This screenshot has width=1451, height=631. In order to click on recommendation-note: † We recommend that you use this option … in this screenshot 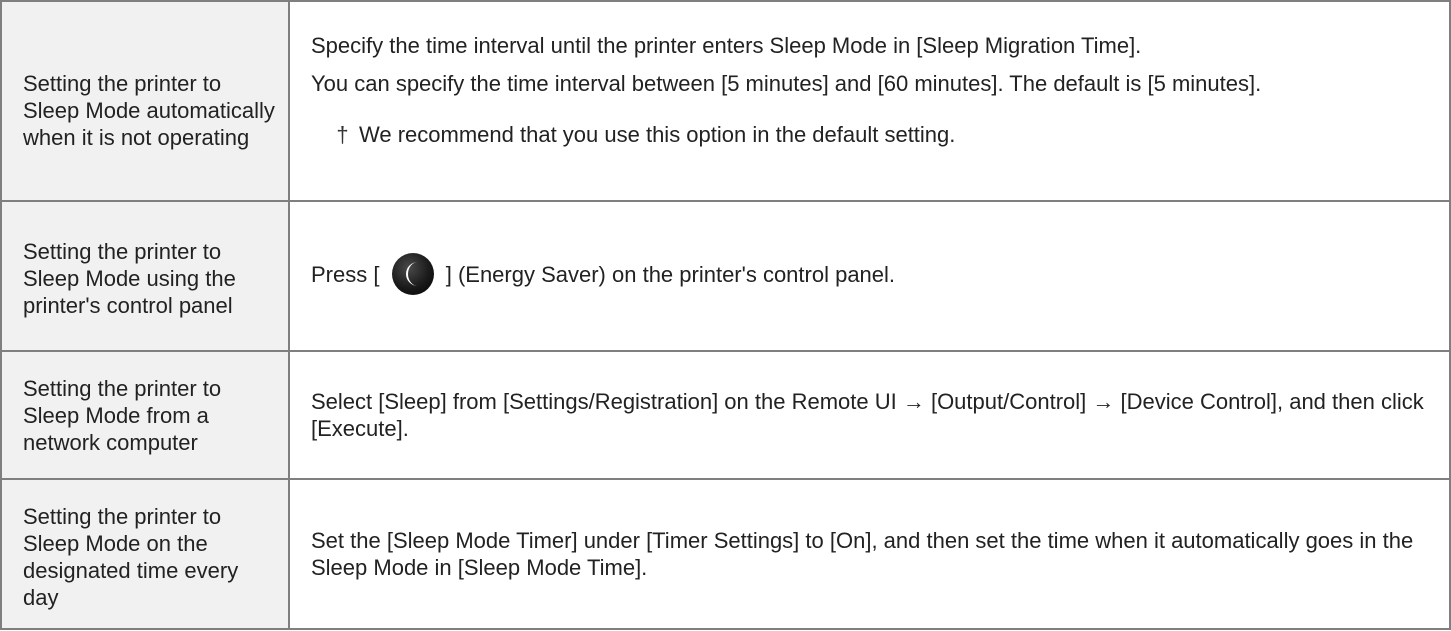, I will do `click(882, 134)`.